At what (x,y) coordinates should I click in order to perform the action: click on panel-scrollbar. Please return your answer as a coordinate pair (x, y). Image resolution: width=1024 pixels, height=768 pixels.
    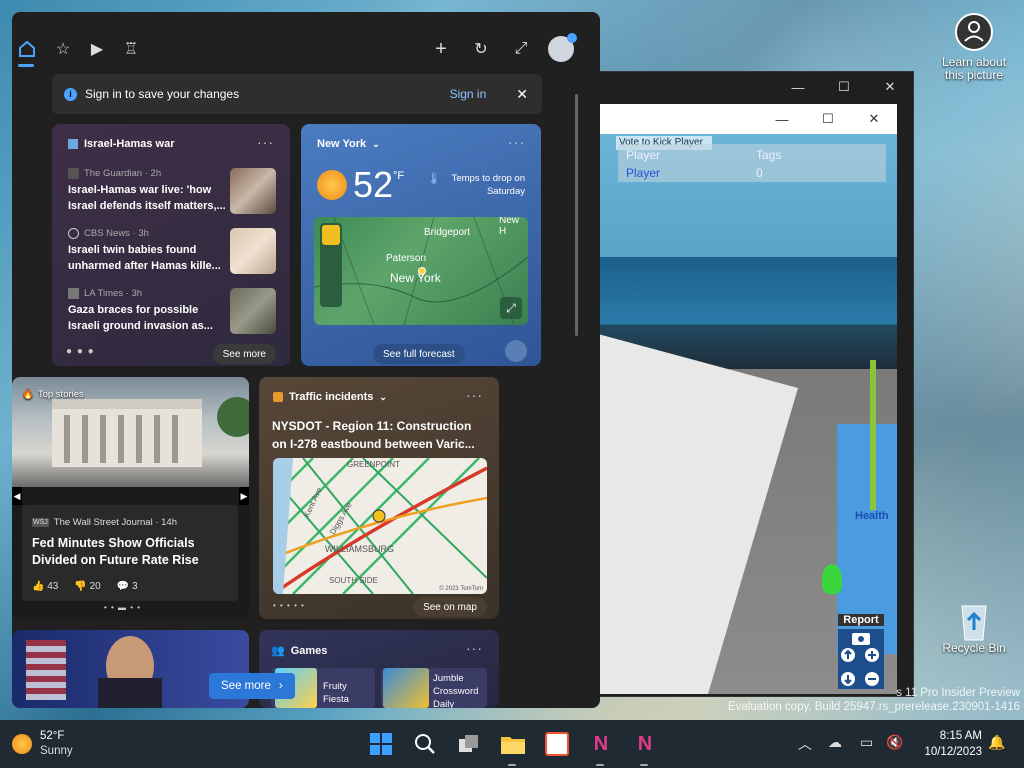
    Looking at the image, I should click on (576, 215).